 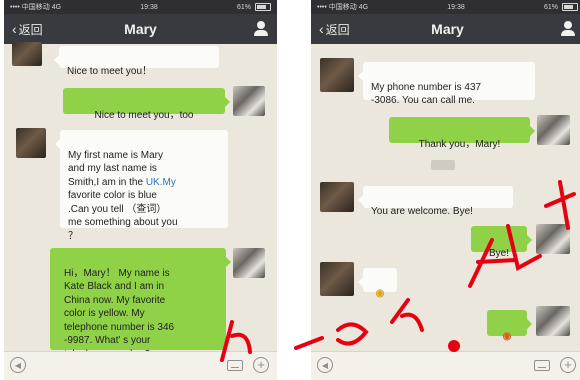 What do you see at coordinates (498, 253) in the screenshot?
I see `message-text: Bye!` at bounding box center [498, 253].